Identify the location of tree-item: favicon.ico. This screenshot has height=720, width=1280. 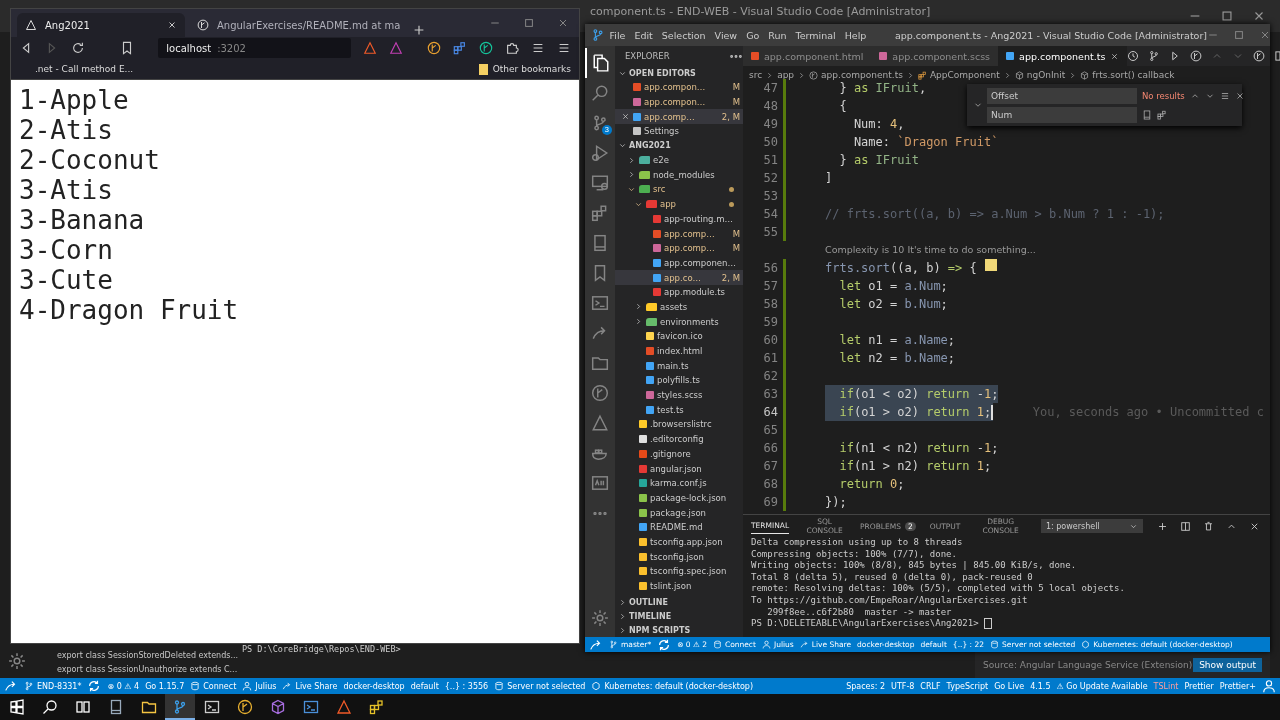
(679, 336).